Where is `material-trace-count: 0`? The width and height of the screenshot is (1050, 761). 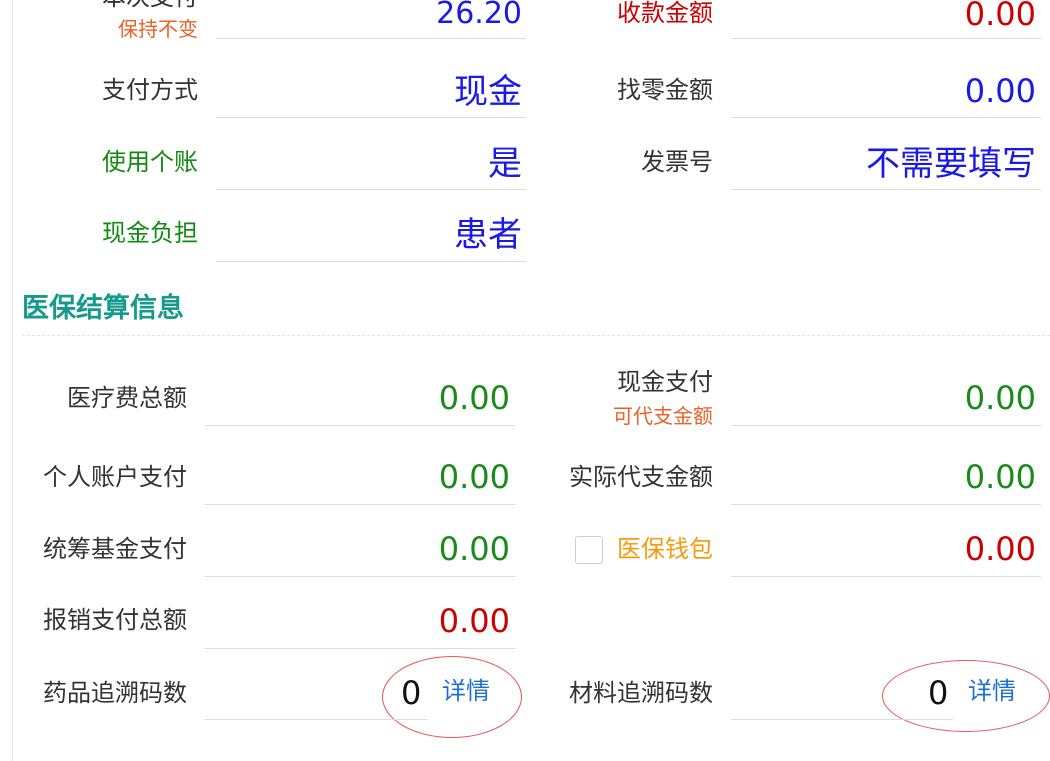
material-trace-count: 0 is located at coordinates (938, 693).